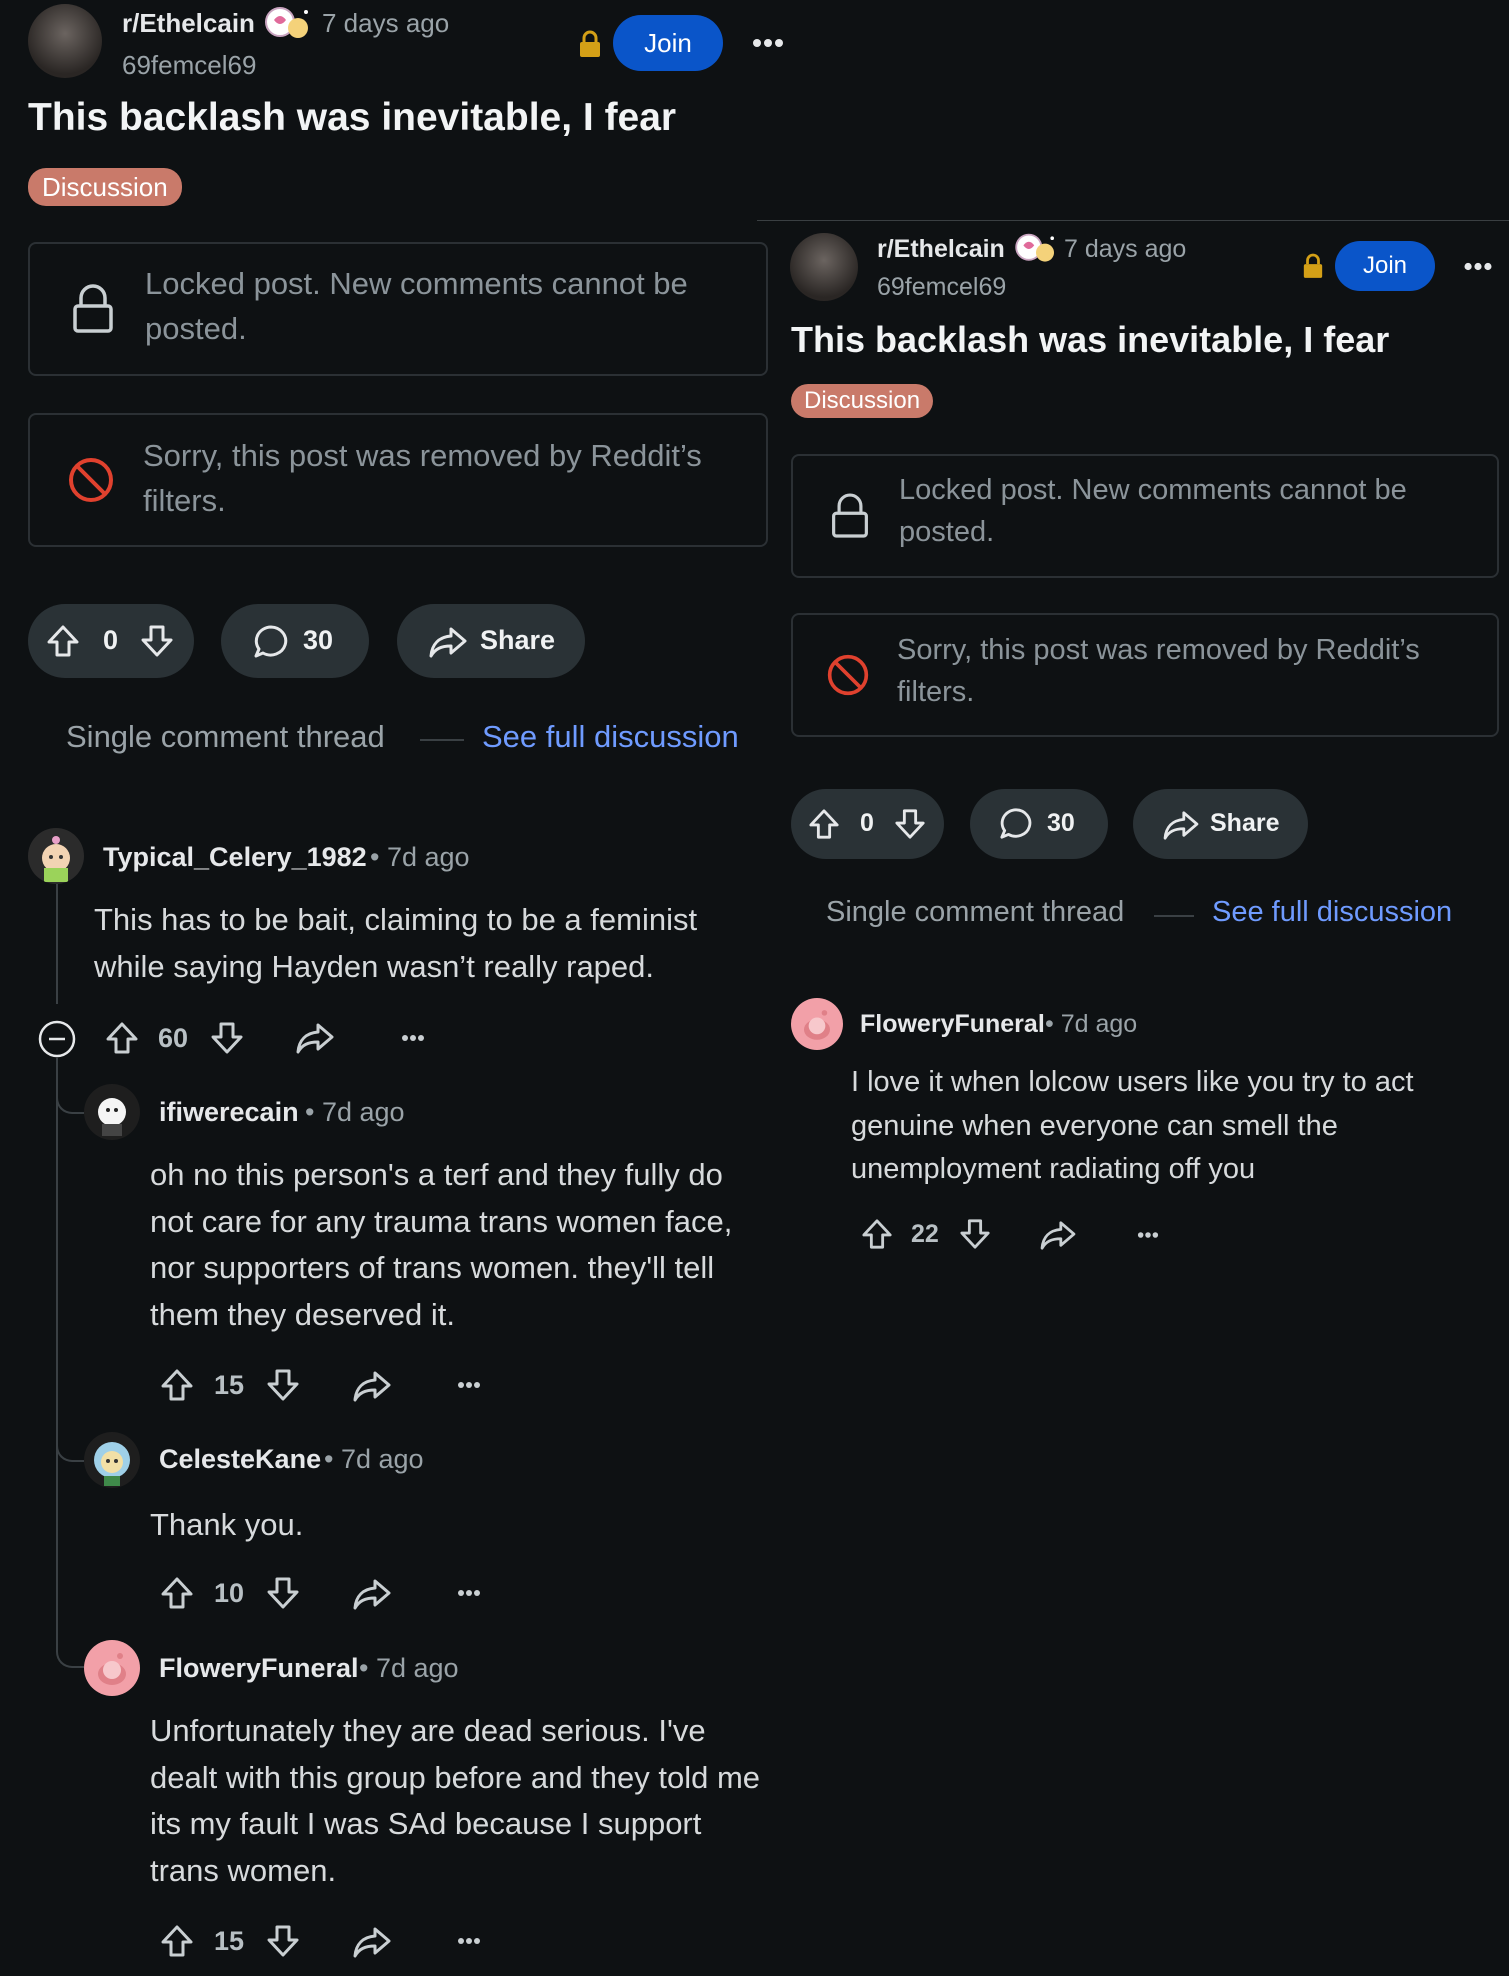 Image resolution: width=1509 pixels, height=1976 pixels. I want to click on comment-author: ifiwerecain, so click(229, 1112).